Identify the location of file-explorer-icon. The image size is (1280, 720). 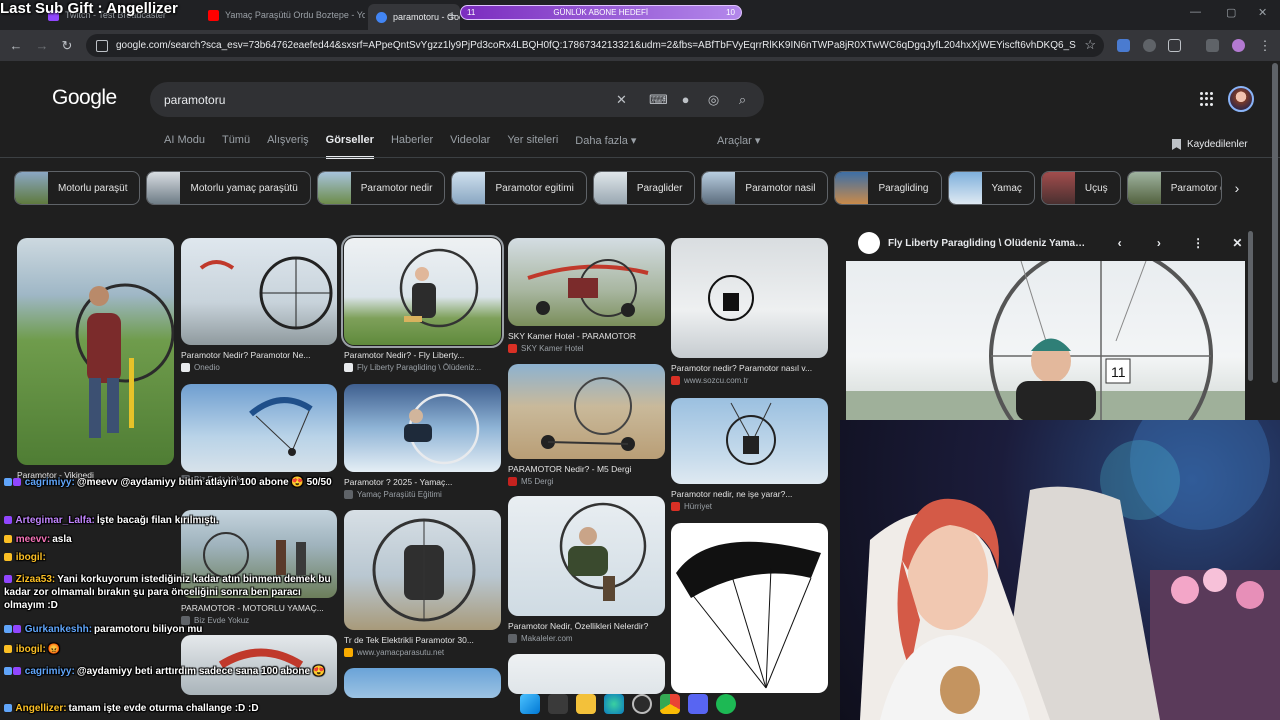
(586, 704).